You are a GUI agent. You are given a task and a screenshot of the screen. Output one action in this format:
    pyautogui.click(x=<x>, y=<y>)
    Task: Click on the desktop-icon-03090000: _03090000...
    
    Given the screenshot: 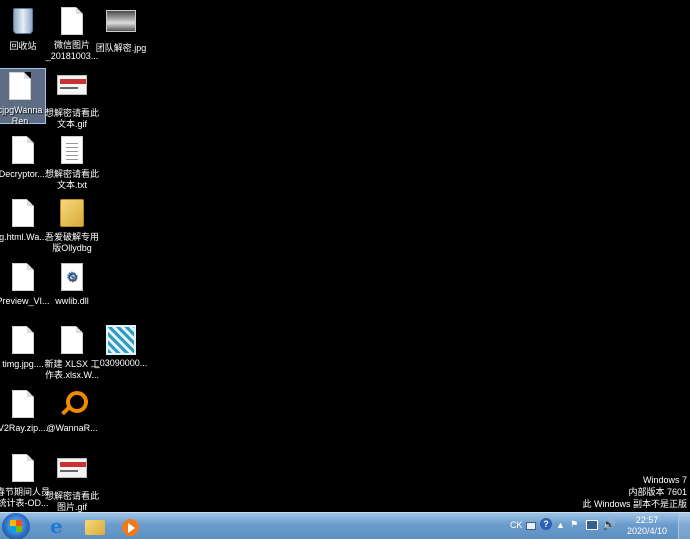 What is the action you would take?
    pyautogui.click(x=121, y=346)
    